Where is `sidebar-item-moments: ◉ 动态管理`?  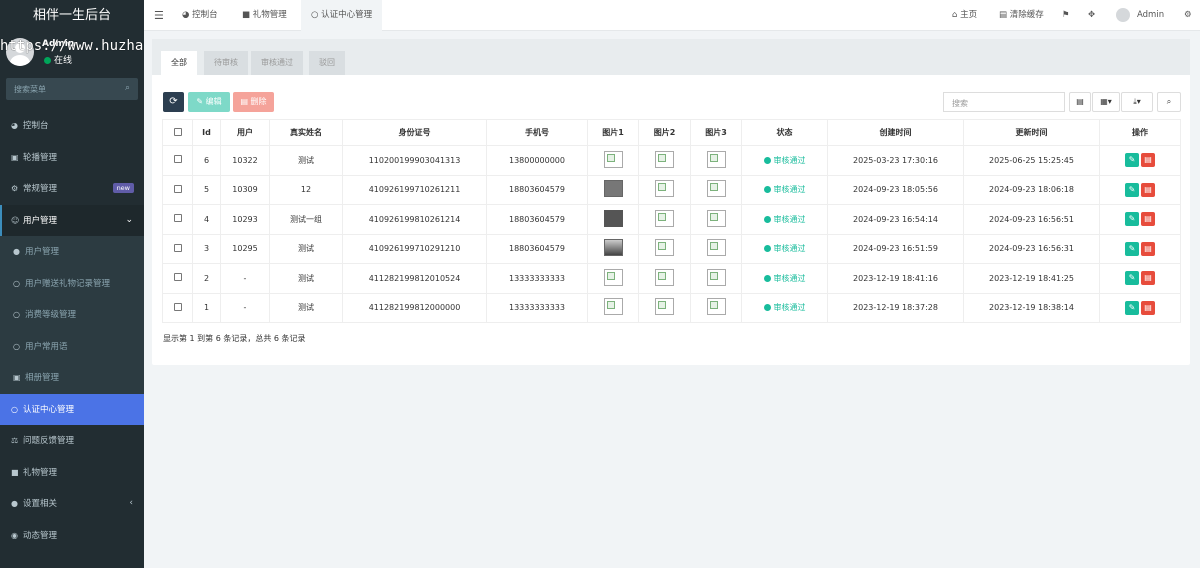
sidebar-item-moments: ◉ 动态管理 is located at coordinates (72, 536).